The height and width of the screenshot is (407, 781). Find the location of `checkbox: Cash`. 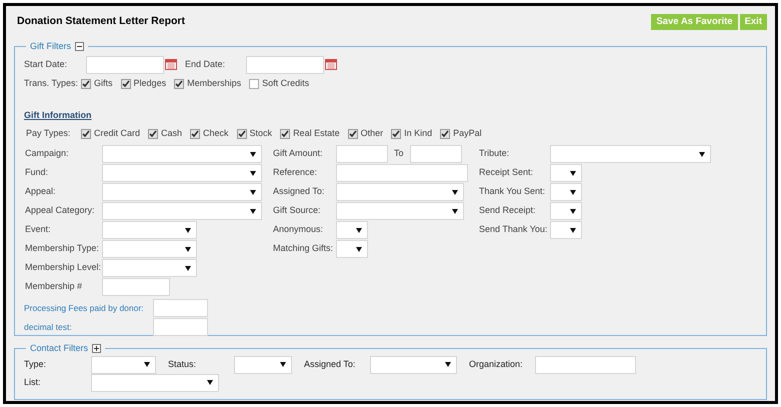

checkbox: Cash is located at coordinates (165, 133).